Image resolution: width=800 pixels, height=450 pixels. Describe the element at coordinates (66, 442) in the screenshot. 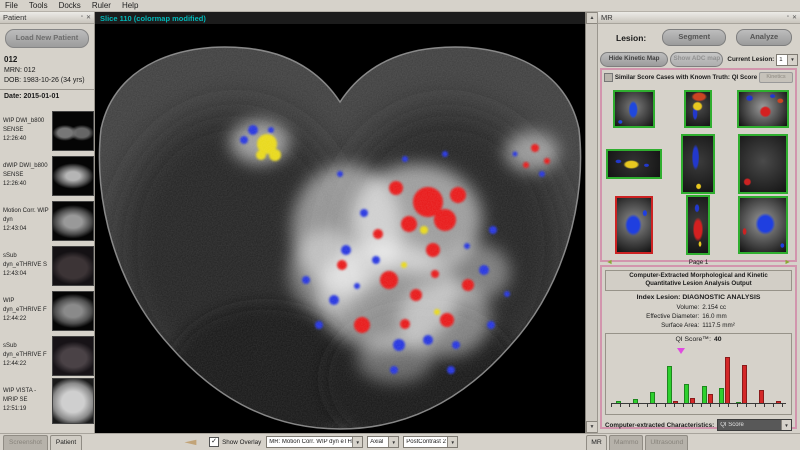

I see `tab-patient: Patient` at that location.